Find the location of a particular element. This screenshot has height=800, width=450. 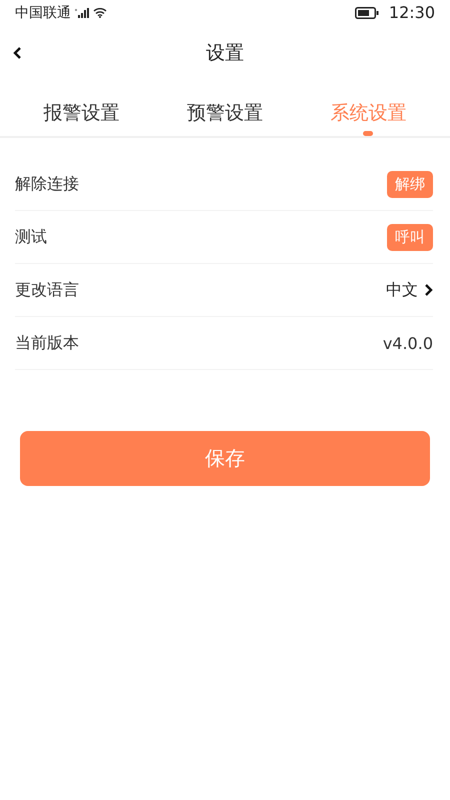

row-value: v4.0.0 is located at coordinates (407, 343).